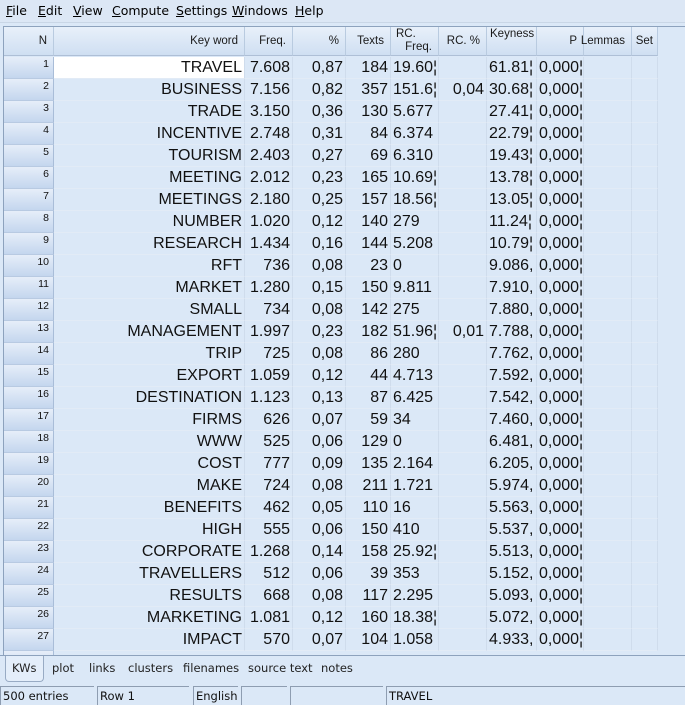  What do you see at coordinates (319, 156) in the screenshot?
I see `percent-cell: 0,27` at bounding box center [319, 156].